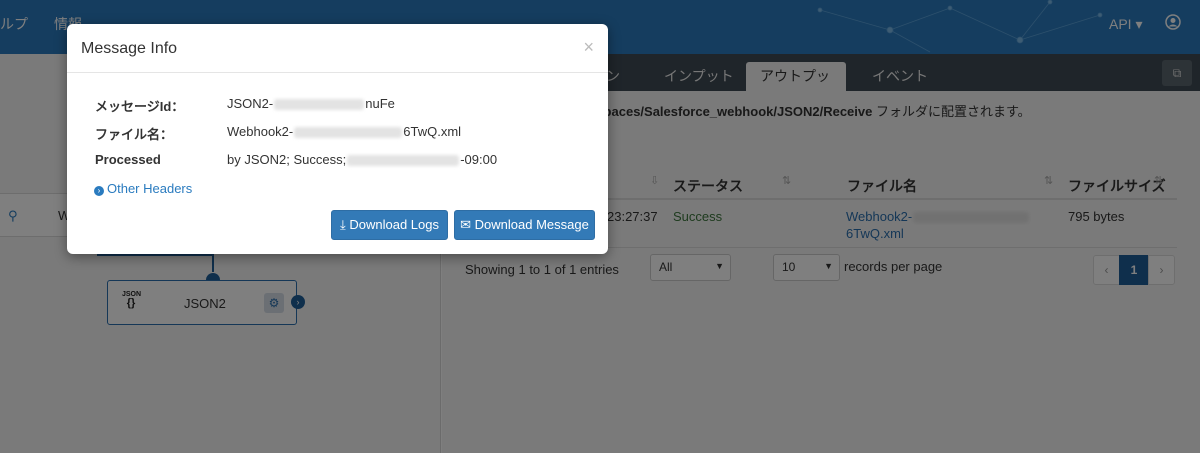 The height and width of the screenshot is (453, 1200). Describe the element at coordinates (337, 48) in the screenshot. I see `modal-header: Message Info ×` at that location.